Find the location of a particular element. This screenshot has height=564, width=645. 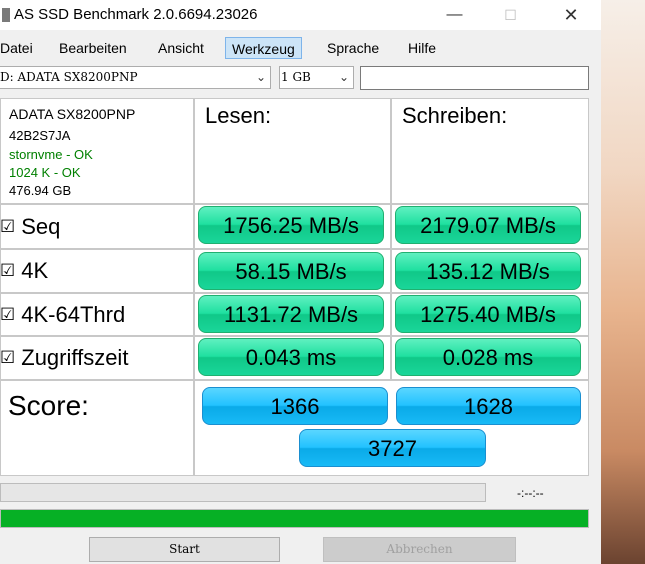

access-row-label: ☑ Zugriffszeit is located at coordinates (64, 358).